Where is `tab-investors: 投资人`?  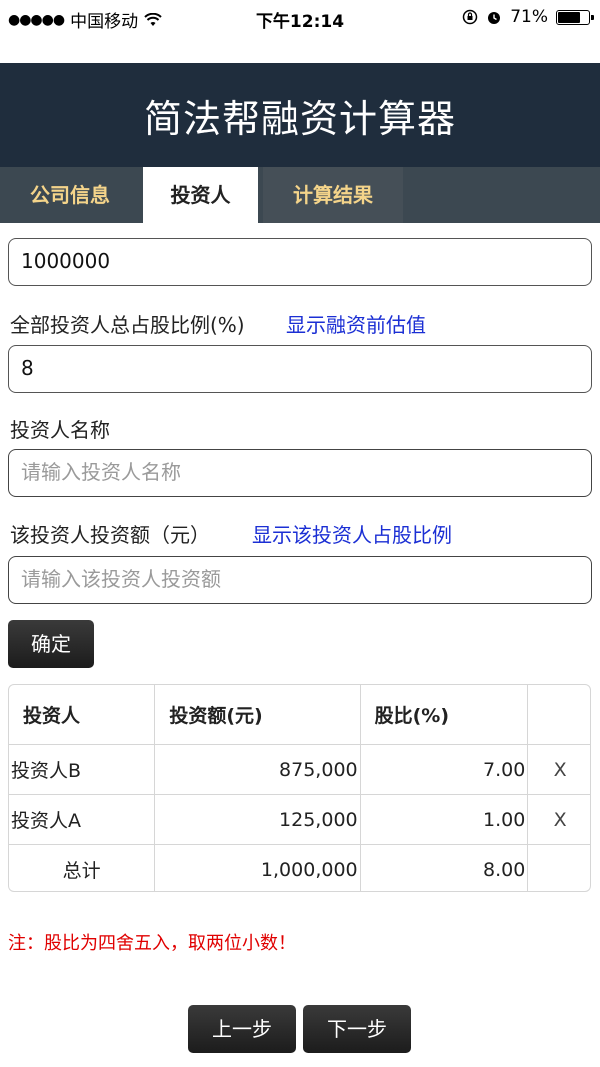
tab-investors: 投资人 is located at coordinates (200, 195).